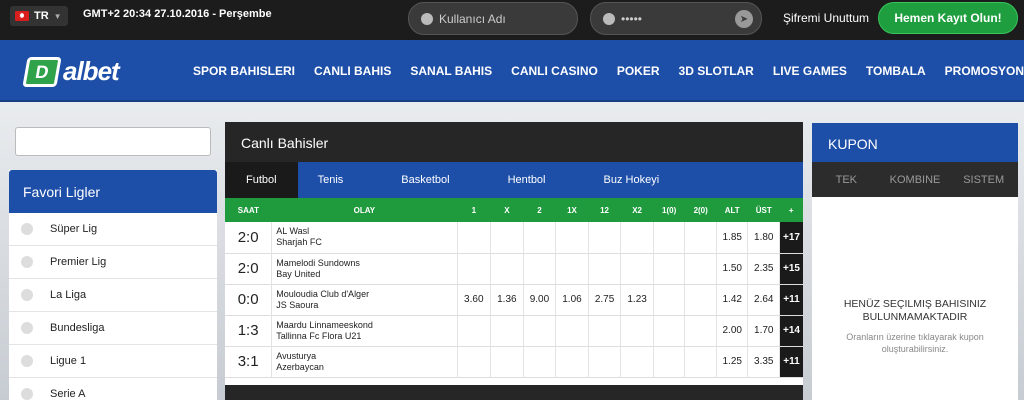  I want to click on table-row: 2:0 AL Wasl Sharjah FC 1.85 1.80 +17, so click(514, 237).